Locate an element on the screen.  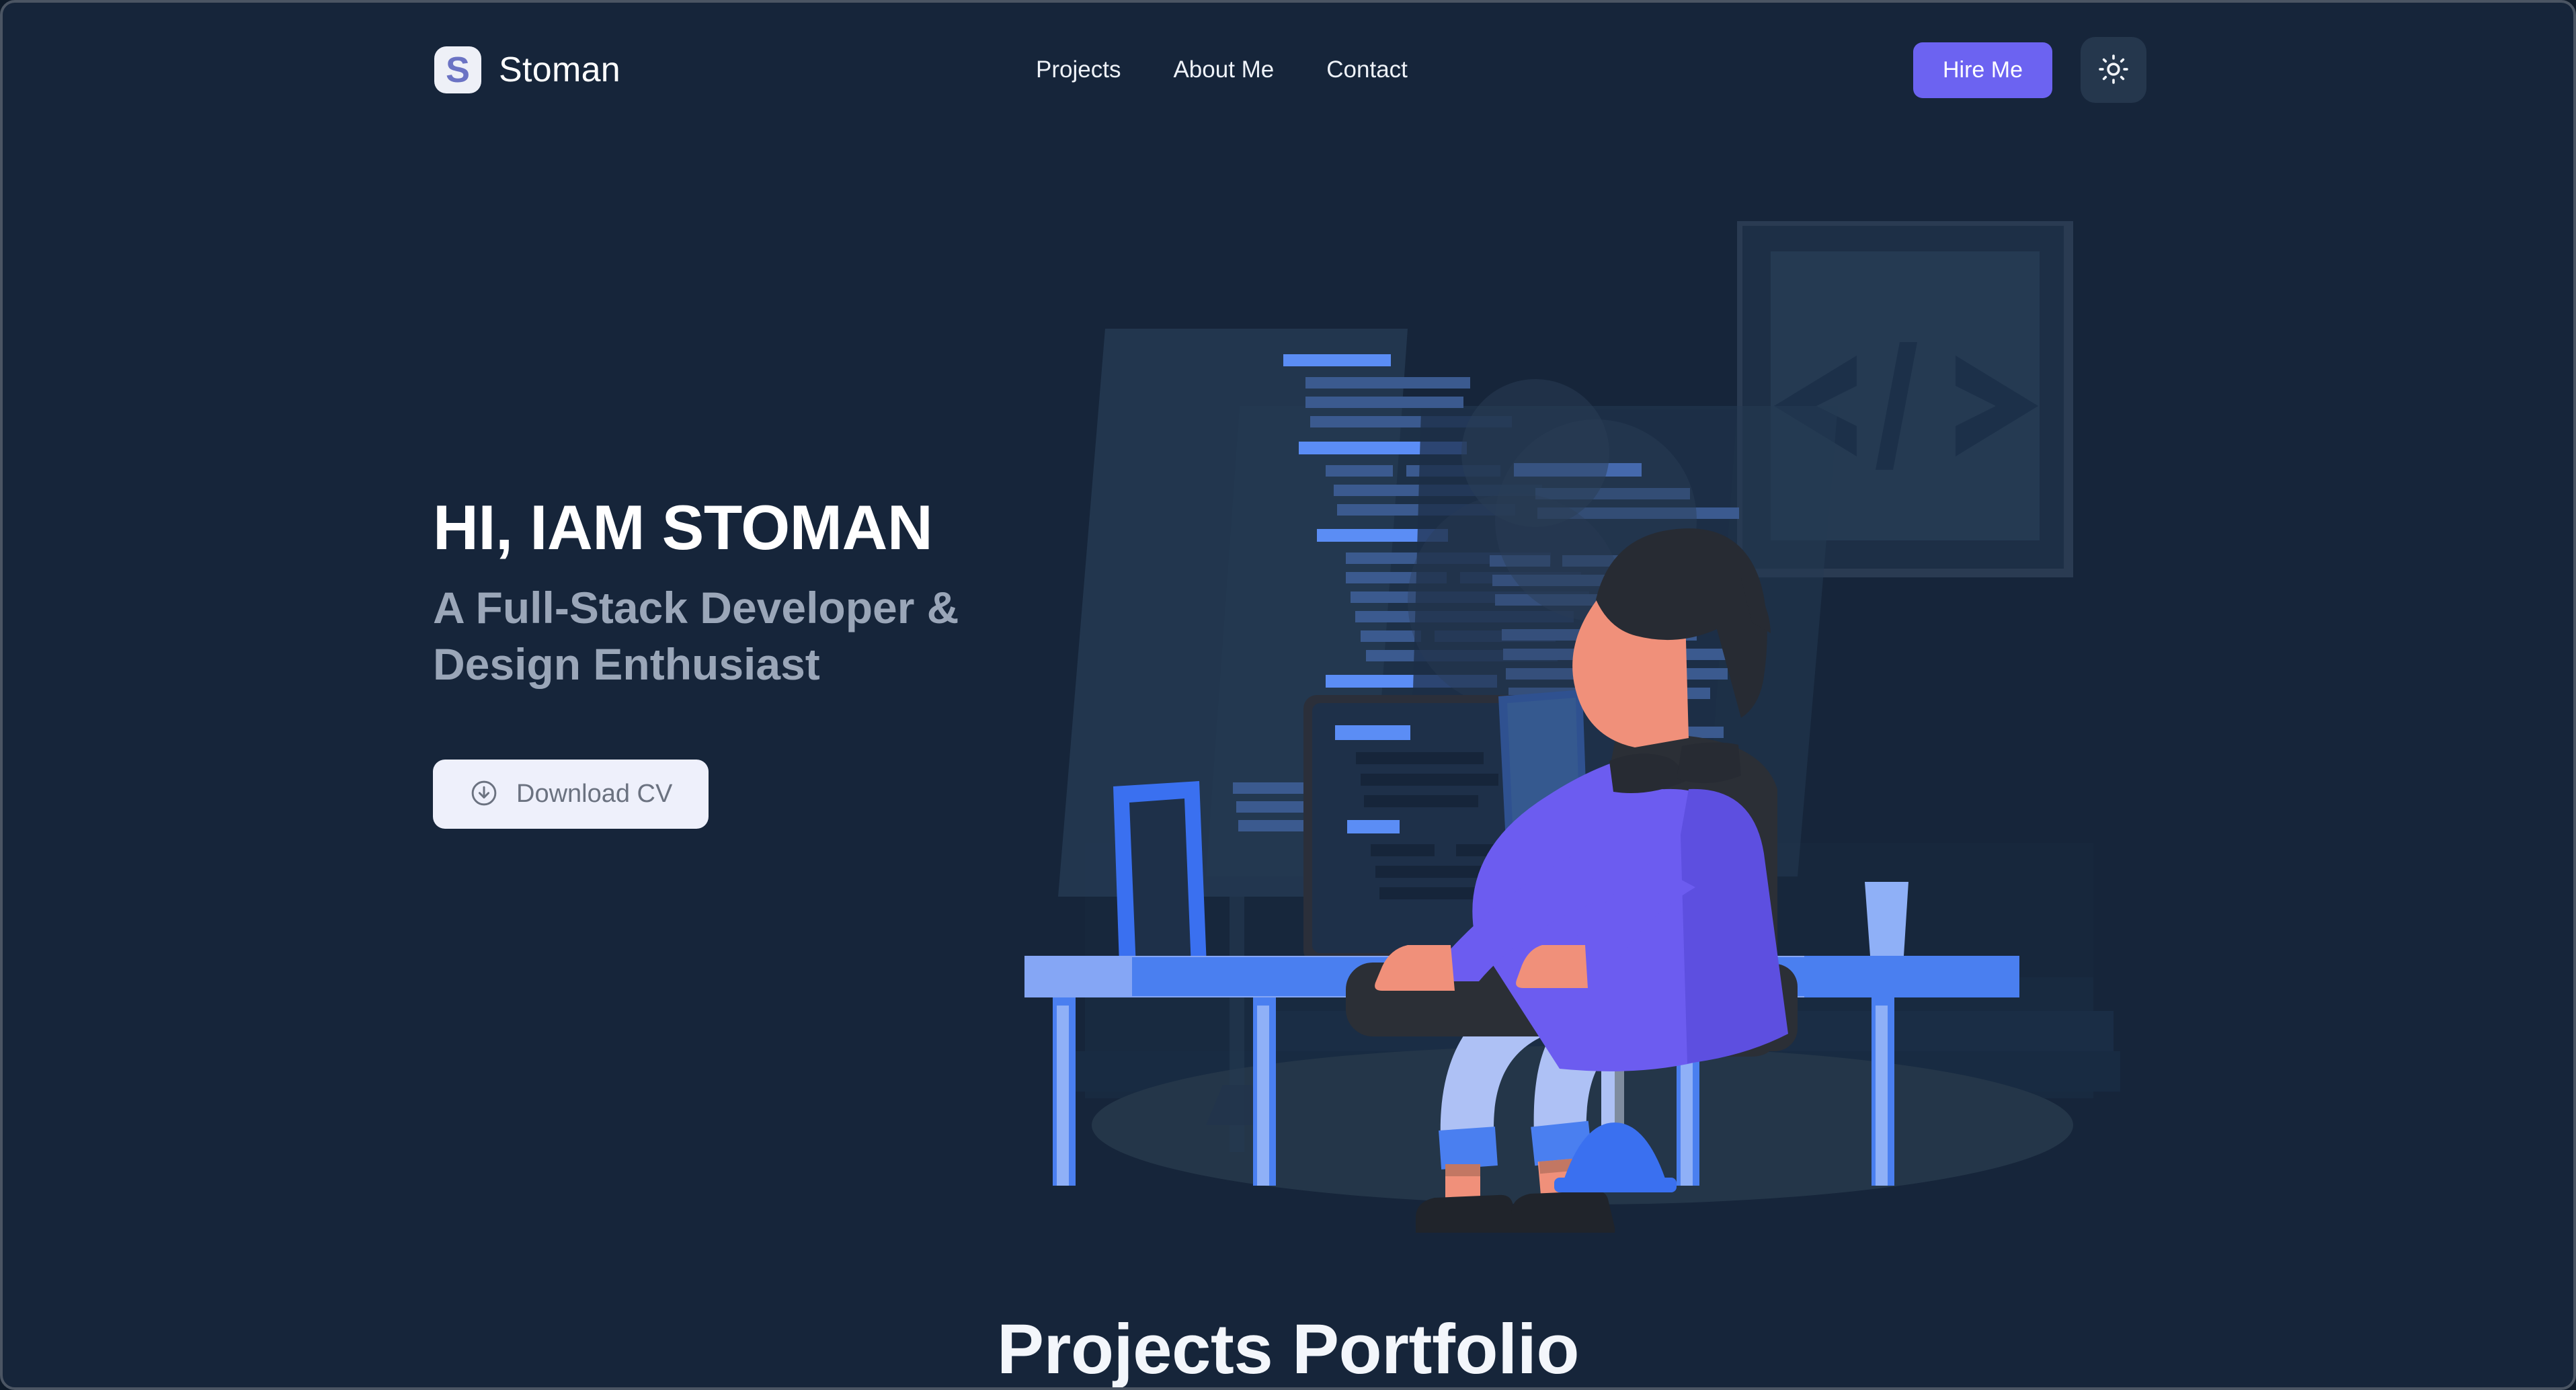
download-cv-button: Download CV is located at coordinates (571, 794).